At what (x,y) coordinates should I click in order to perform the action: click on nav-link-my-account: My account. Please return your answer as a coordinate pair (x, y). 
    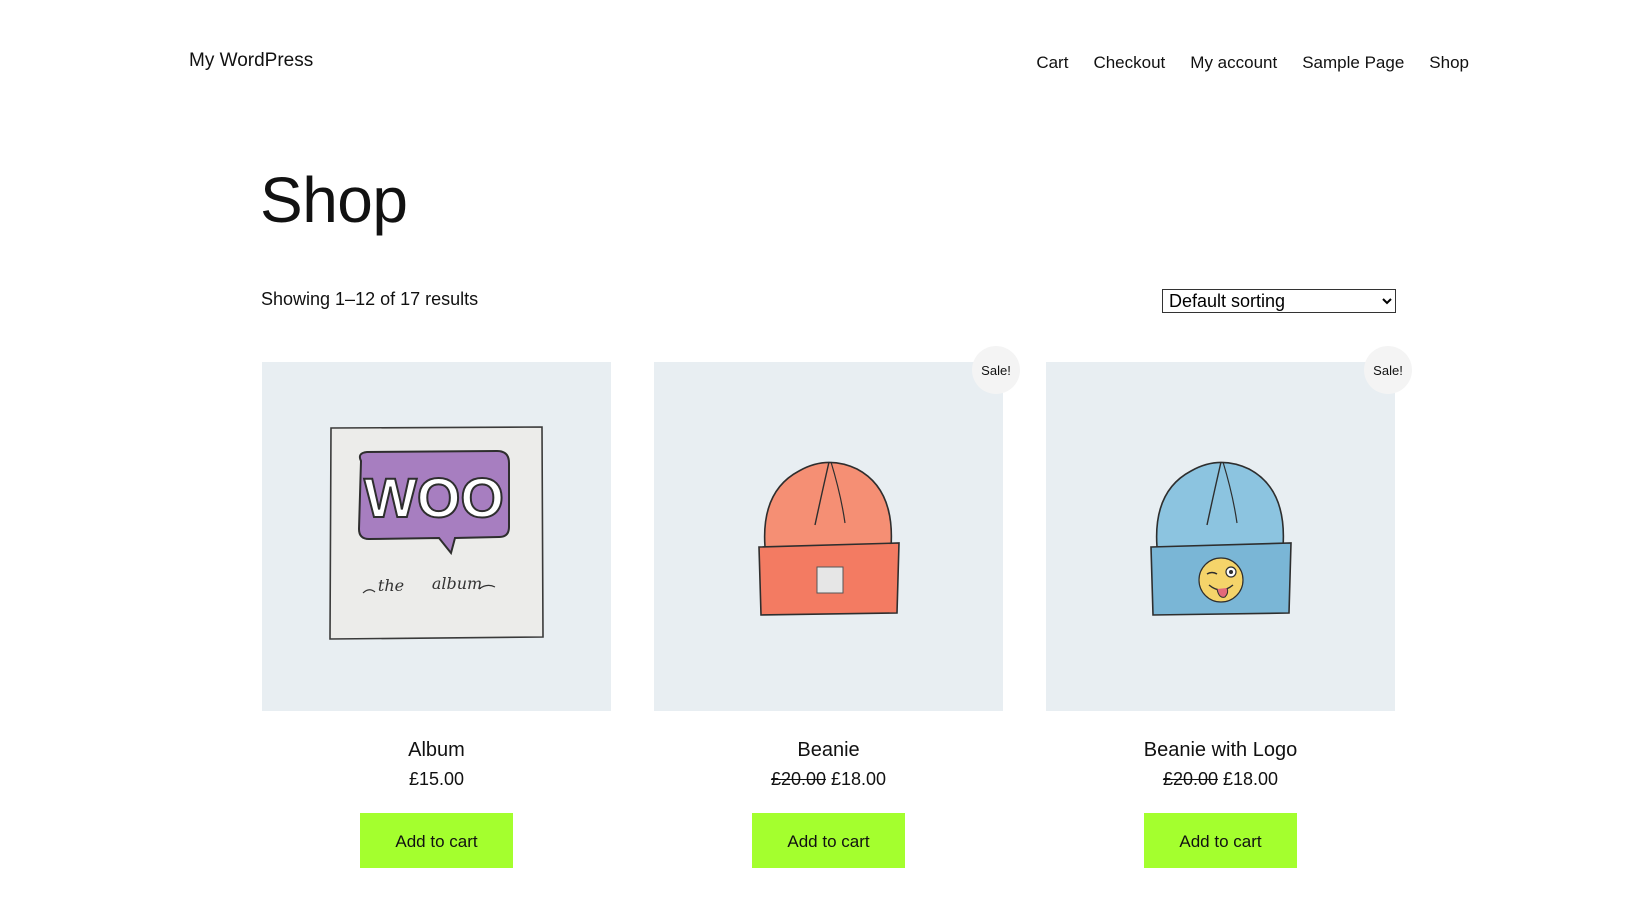
    Looking at the image, I should click on (1233, 63).